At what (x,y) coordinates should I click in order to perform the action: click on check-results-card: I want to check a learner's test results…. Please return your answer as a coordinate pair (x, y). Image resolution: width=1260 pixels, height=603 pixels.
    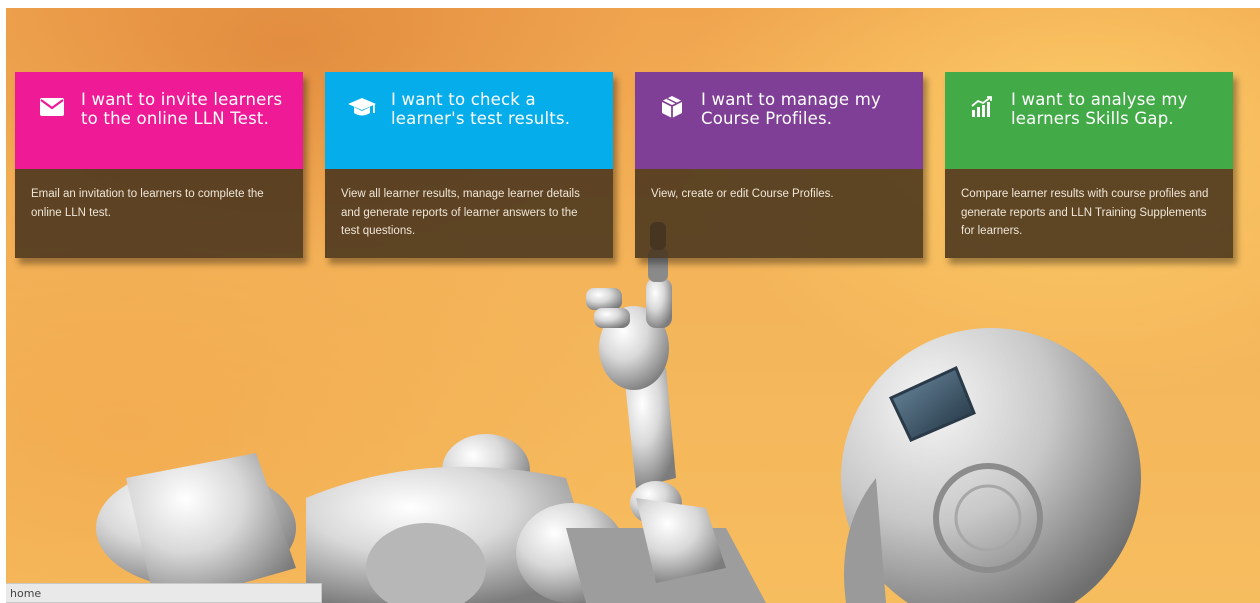
    Looking at the image, I should click on (469, 165).